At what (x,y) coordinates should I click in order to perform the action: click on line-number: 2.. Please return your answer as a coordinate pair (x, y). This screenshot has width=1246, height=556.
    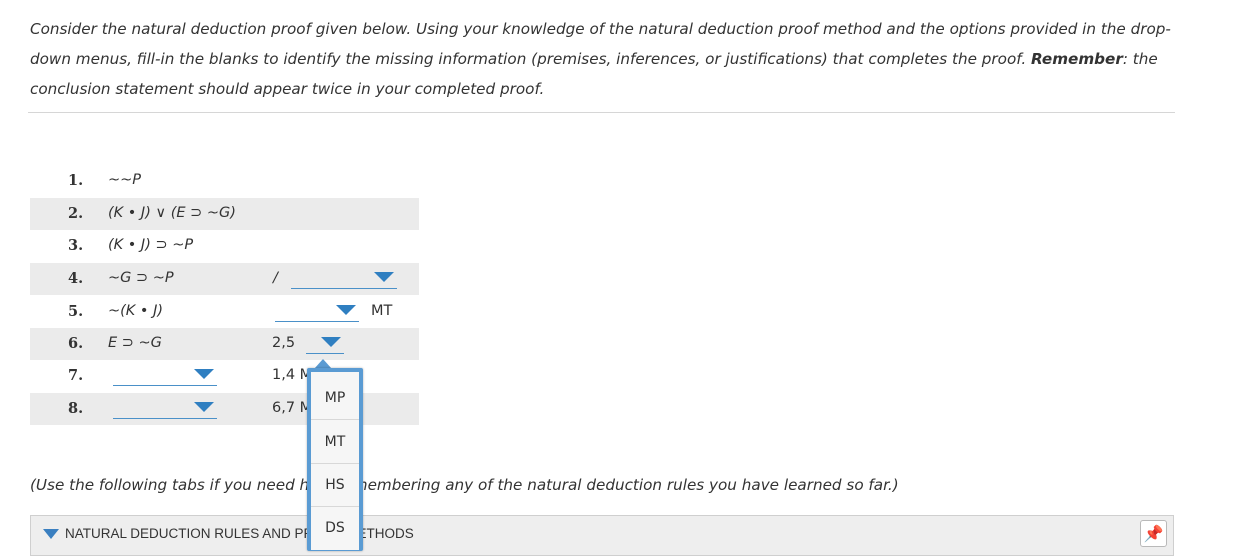
    Looking at the image, I should click on (76, 213).